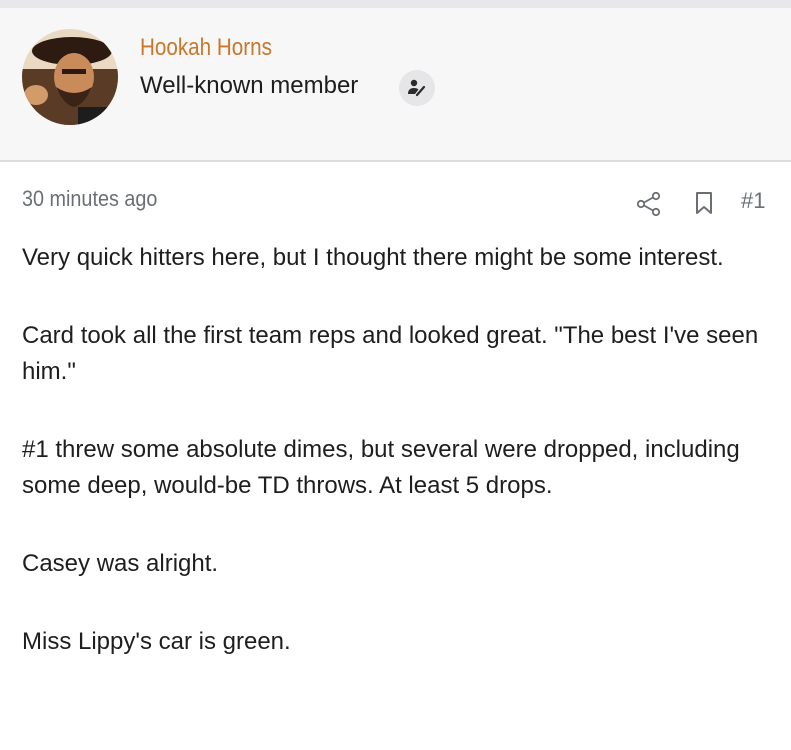 This screenshot has width=791, height=750. I want to click on post-paragraph: Casey was alright., so click(120, 563).